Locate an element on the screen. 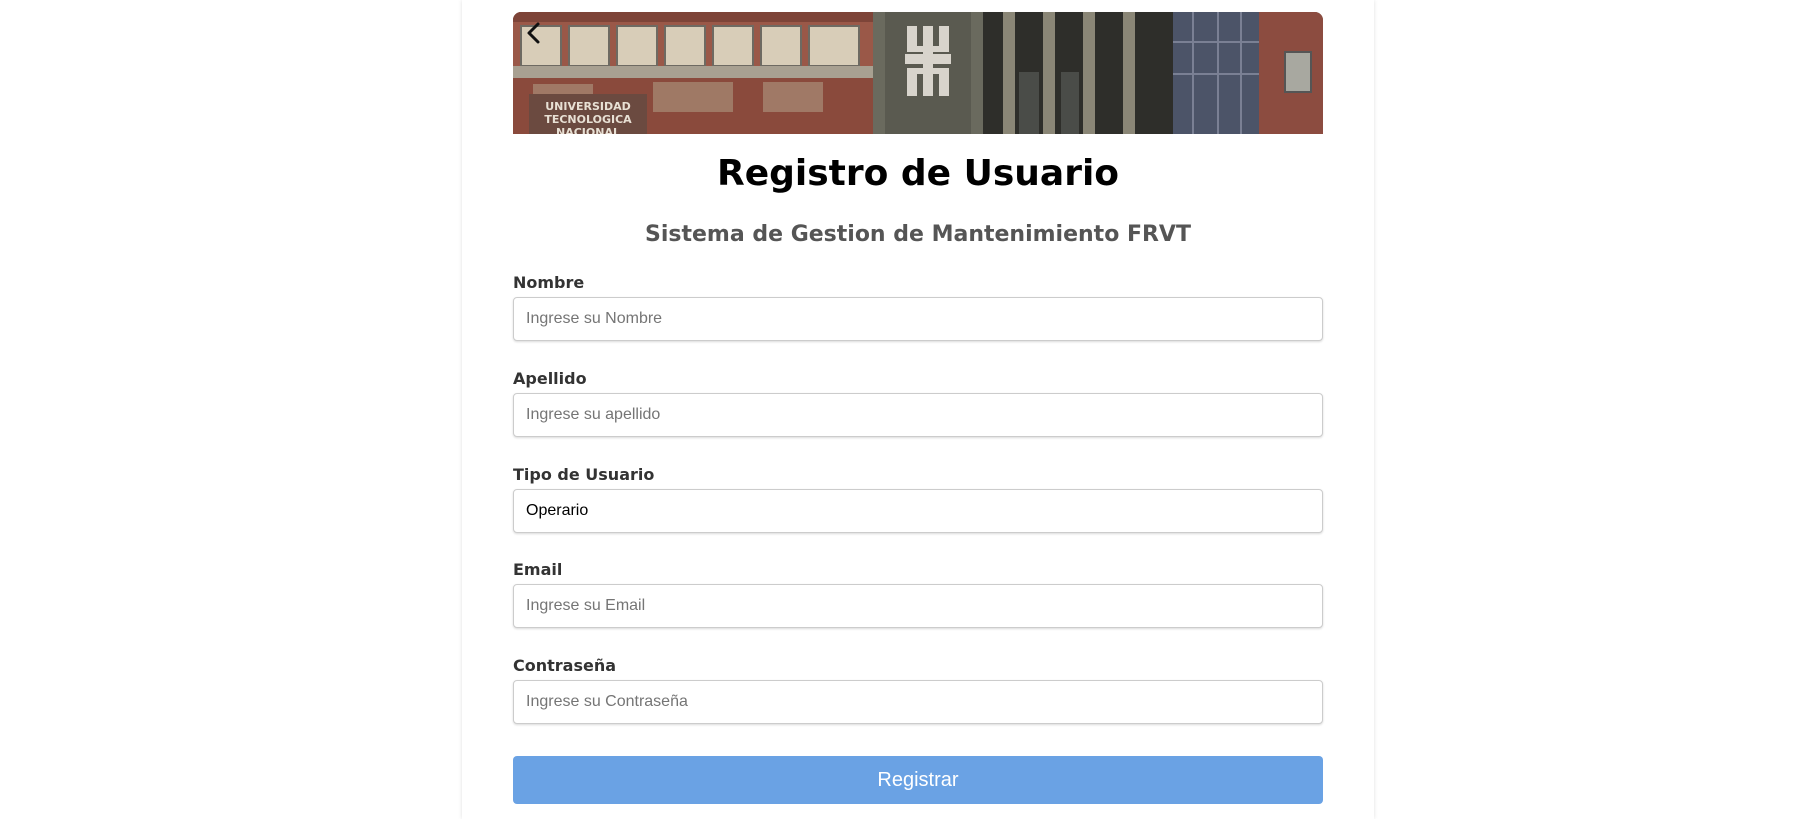 Image resolution: width=1799 pixels, height=819 pixels. apellido-label: Apellido is located at coordinates (550, 378).